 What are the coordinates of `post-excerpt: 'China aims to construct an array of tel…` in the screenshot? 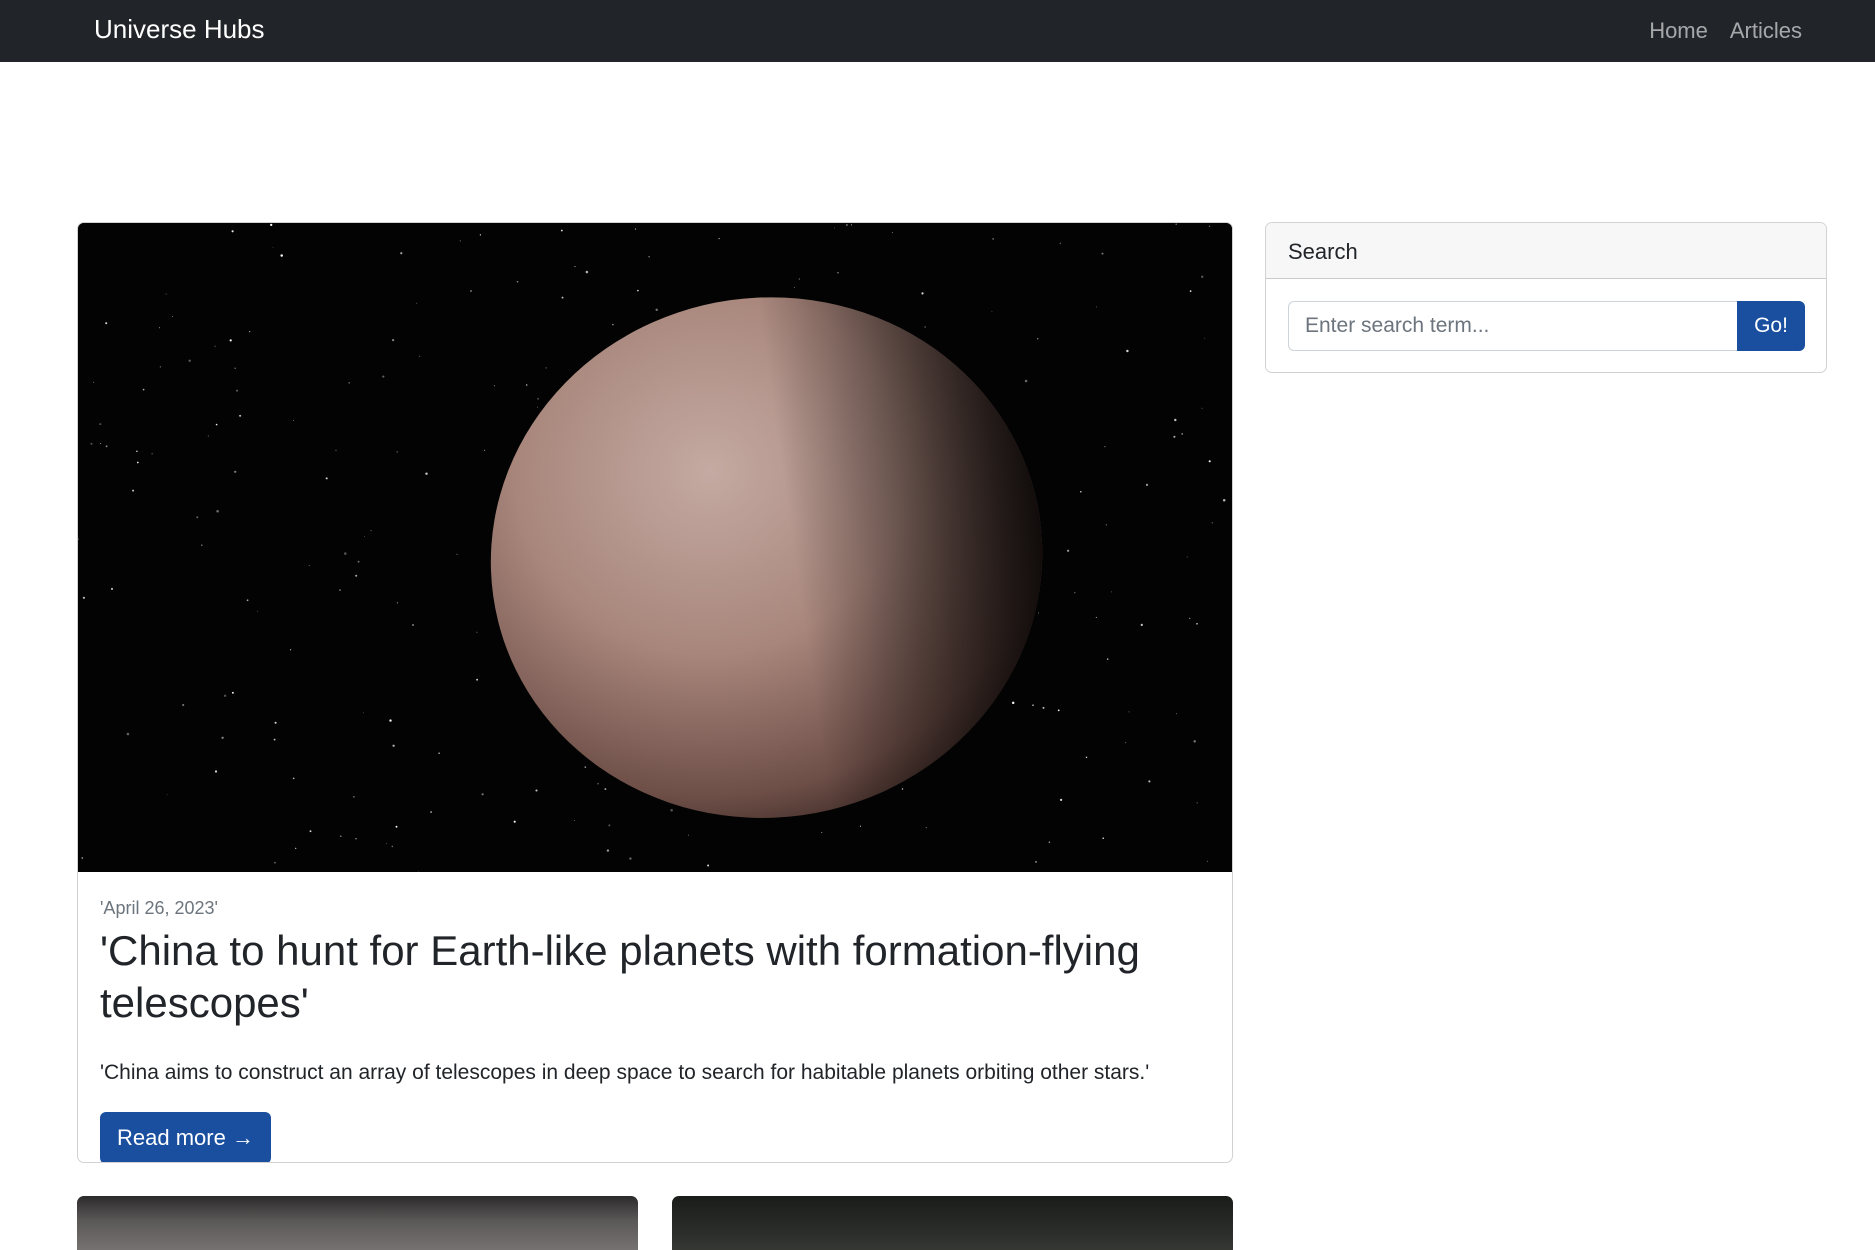 It's located at (625, 1072).